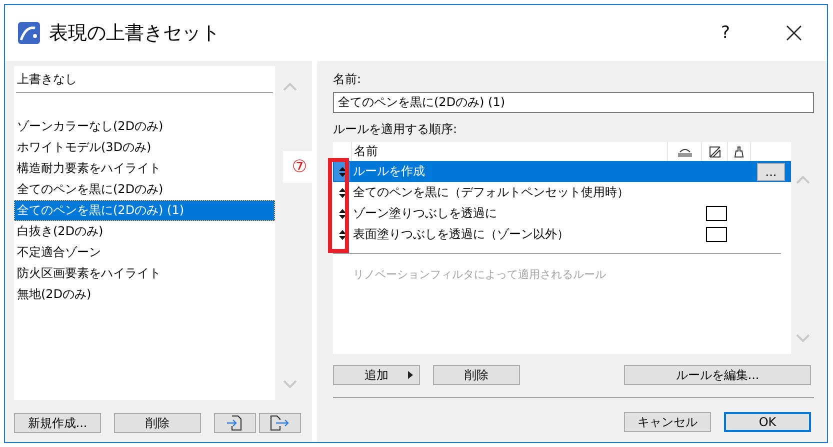 The height and width of the screenshot is (447, 833). I want to click on name-field: 全てのペンを黒に(2Dのみ) (1), so click(573, 102).